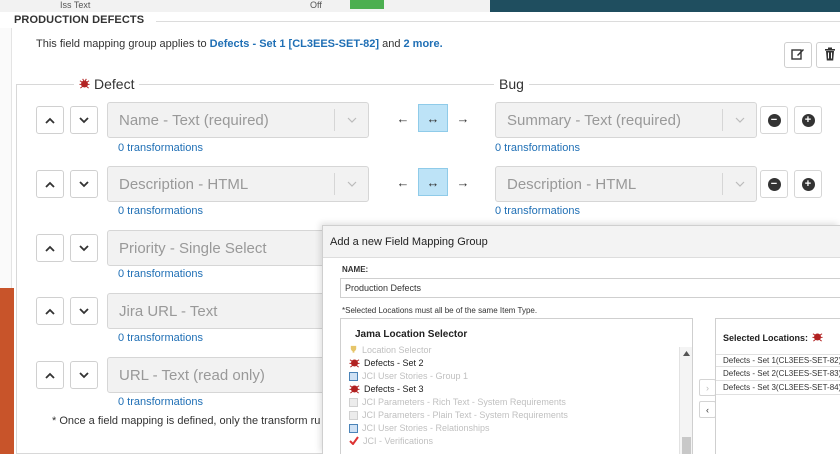 This screenshot has height=454, width=840. Describe the element at coordinates (590, 288) in the screenshot. I see `name-input: Production Defects` at that location.